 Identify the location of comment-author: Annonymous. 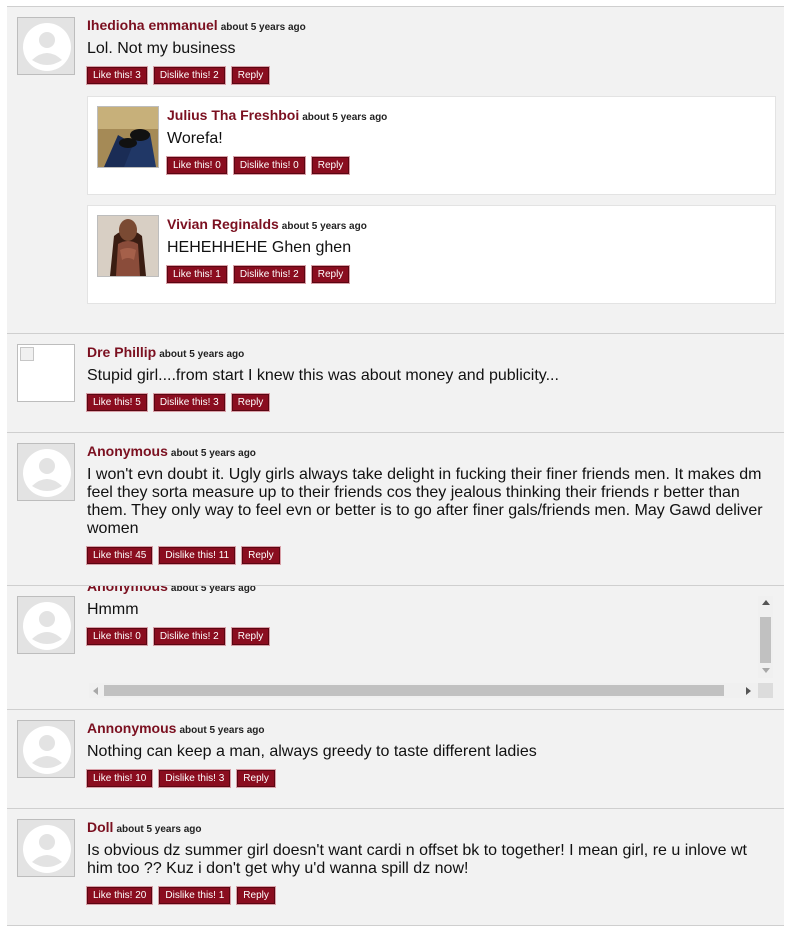
(131, 728).